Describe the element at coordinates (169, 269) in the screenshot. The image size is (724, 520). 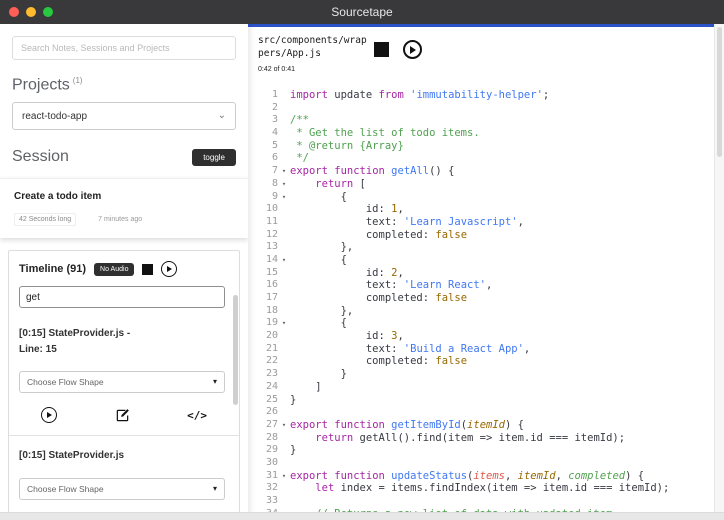
I see `play-icon` at that location.